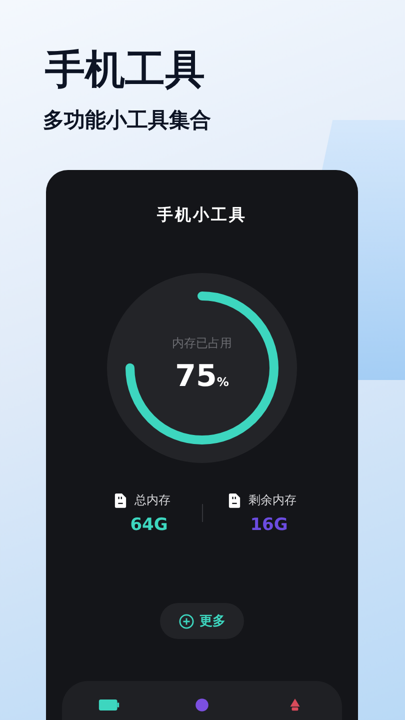  I want to click on battery-icon, so click(109, 705).